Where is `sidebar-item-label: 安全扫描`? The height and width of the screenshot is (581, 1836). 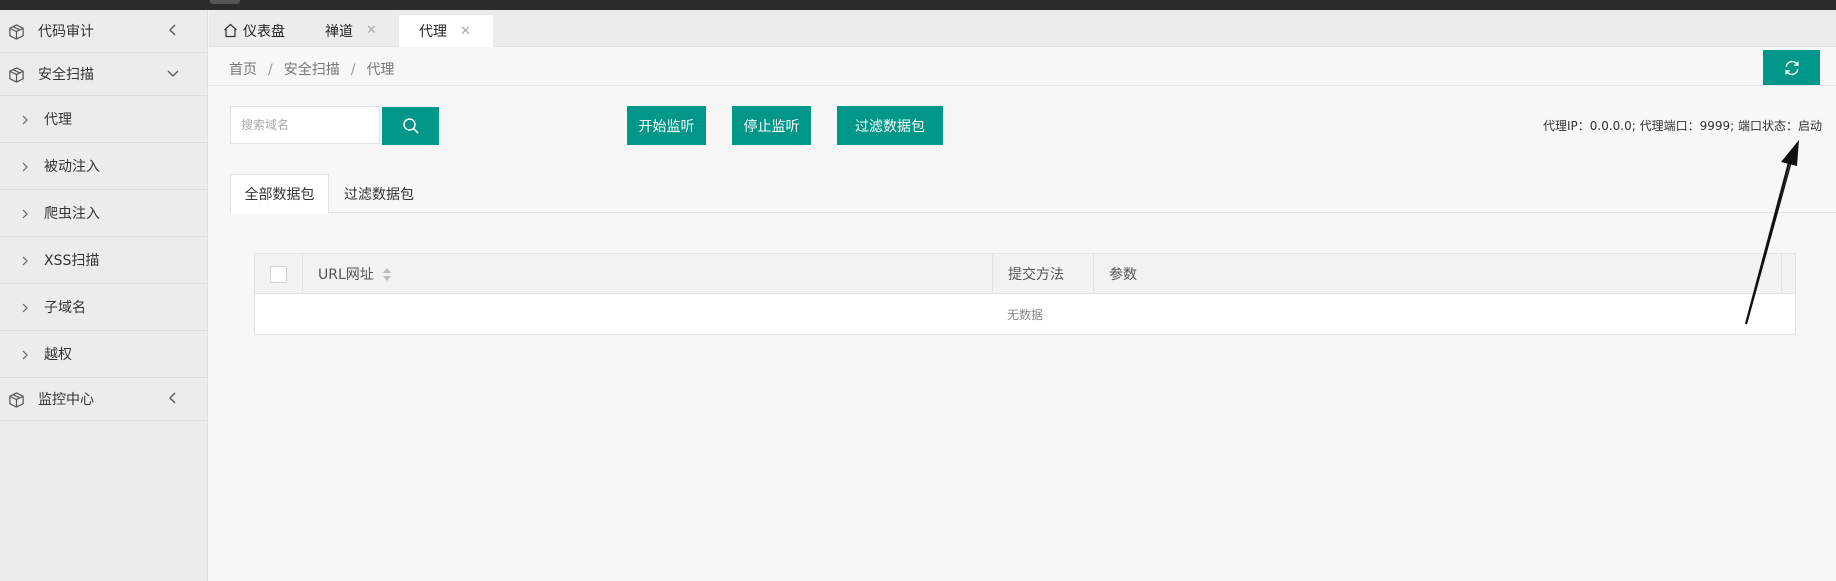
sidebar-item-label: 安全扫描 is located at coordinates (66, 75).